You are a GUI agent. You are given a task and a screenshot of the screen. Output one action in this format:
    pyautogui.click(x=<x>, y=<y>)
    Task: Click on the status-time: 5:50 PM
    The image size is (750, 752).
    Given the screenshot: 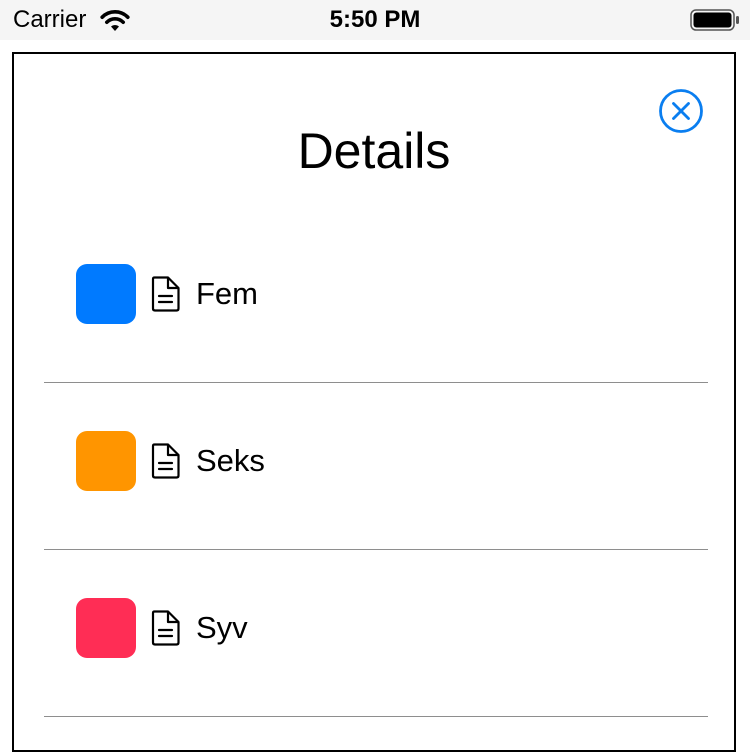 What is the action you would take?
    pyautogui.click(x=375, y=19)
    